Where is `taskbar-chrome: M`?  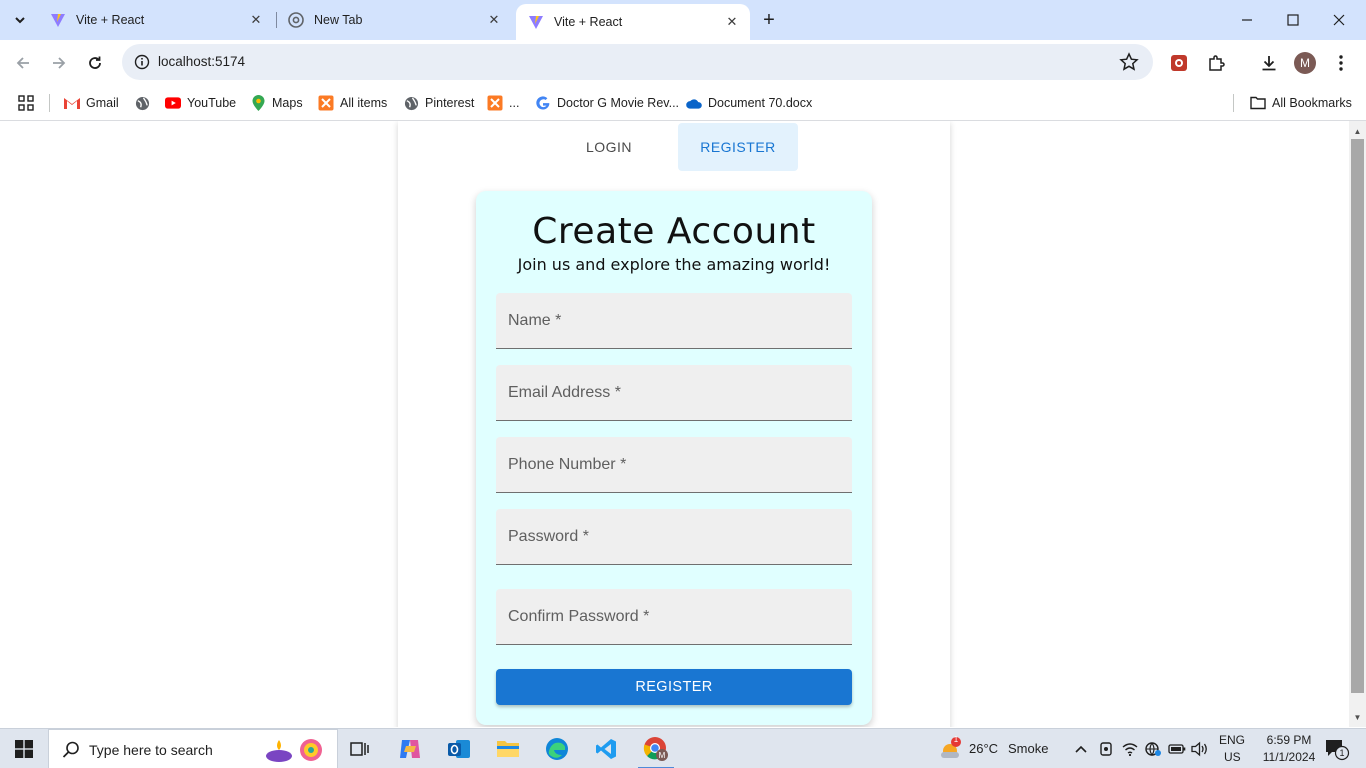
taskbar-chrome: M is located at coordinates (656, 748).